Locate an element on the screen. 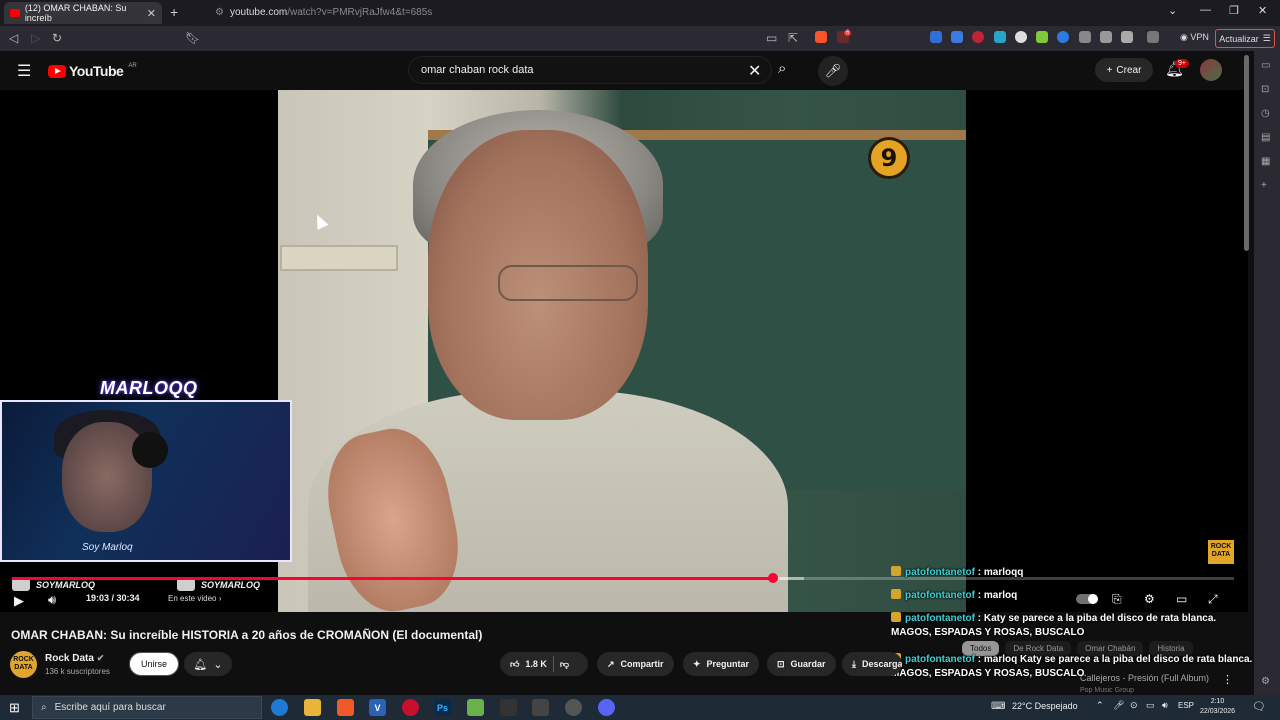  taskbar-search-field: ⌕ Escribe aquí para buscar is located at coordinates (147, 707).